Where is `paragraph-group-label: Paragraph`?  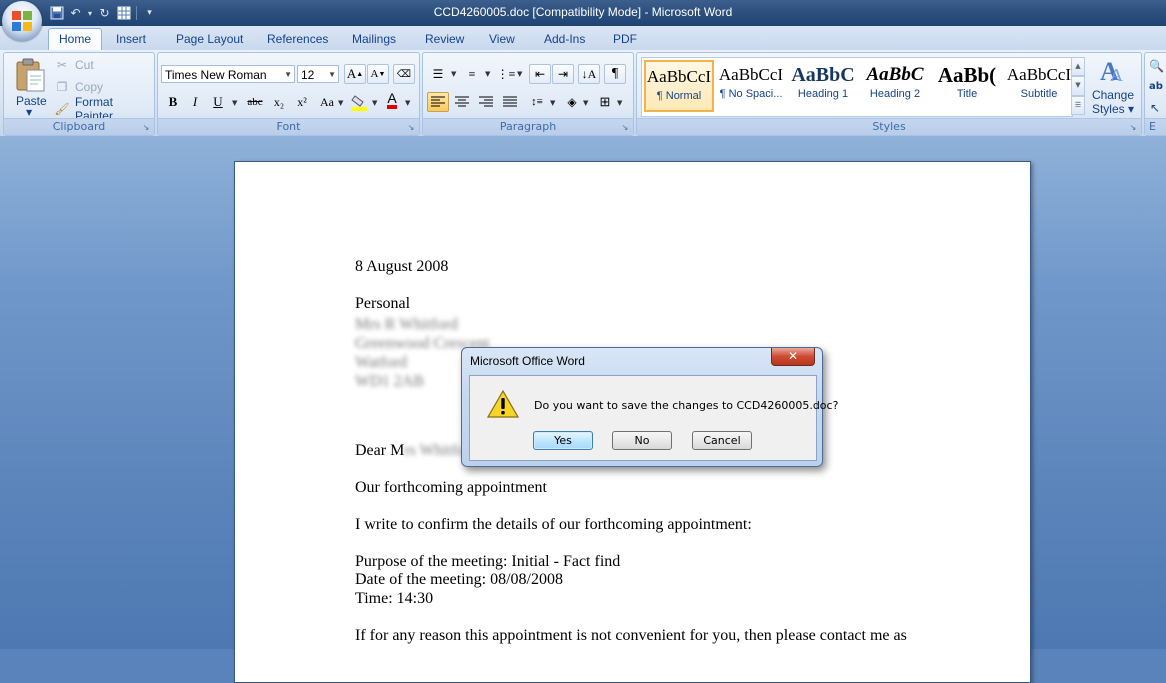
paragraph-group-label: Paragraph is located at coordinates (528, 126).